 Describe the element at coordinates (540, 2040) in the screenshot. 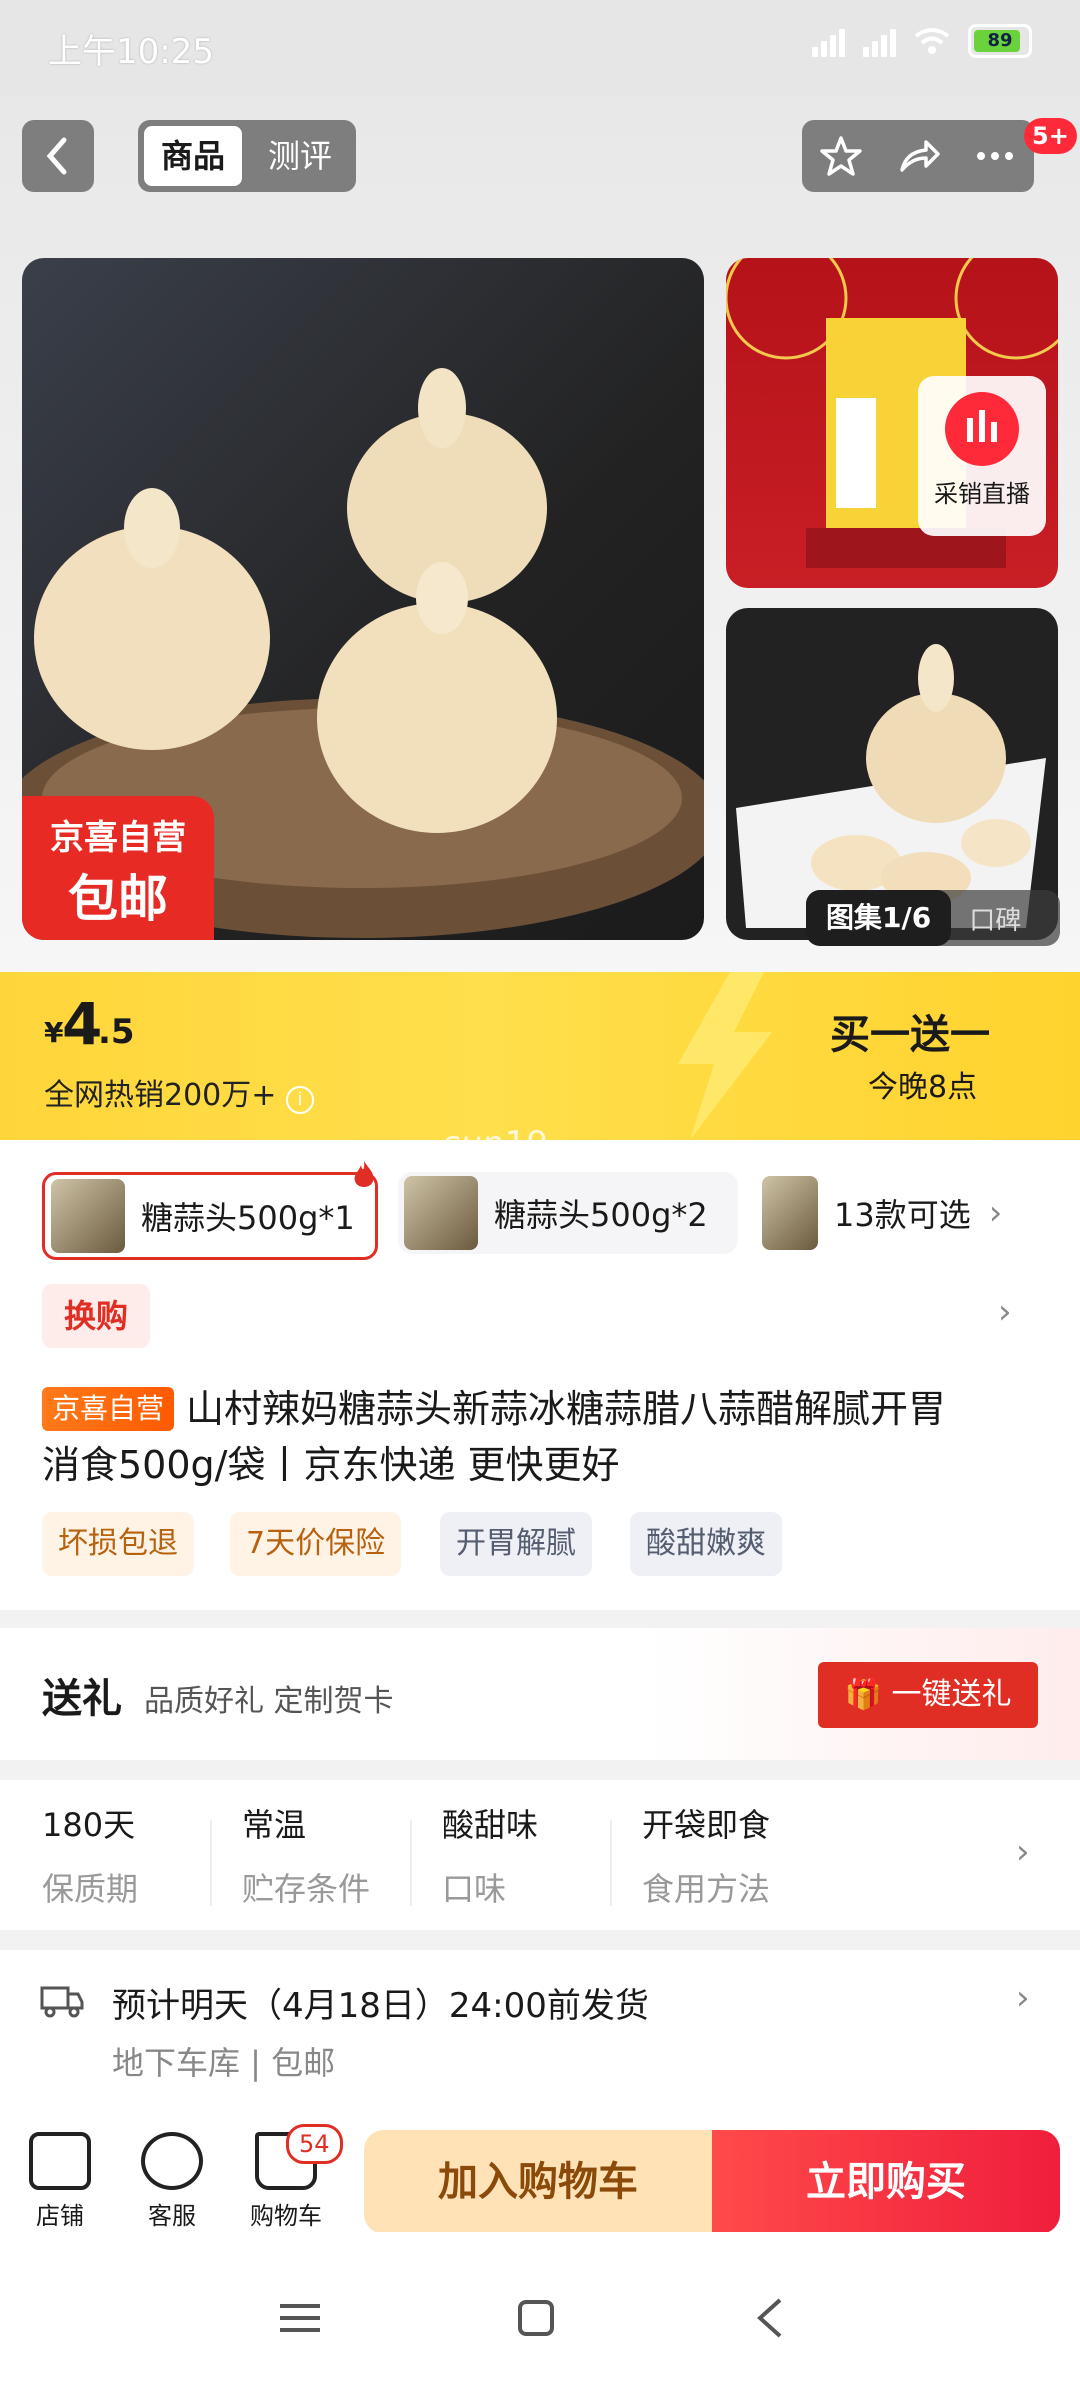

I see `delivery-section: 预计明天（4月18日）24:00前发货 地下车库 | 包邮 ›` at that location.